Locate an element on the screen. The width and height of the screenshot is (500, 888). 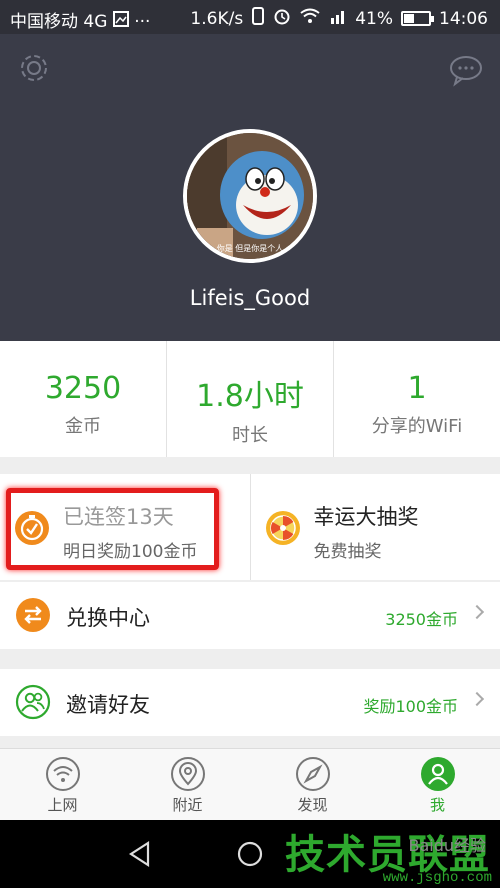
wifi-signal-icon is located at coordinates (310, 18).